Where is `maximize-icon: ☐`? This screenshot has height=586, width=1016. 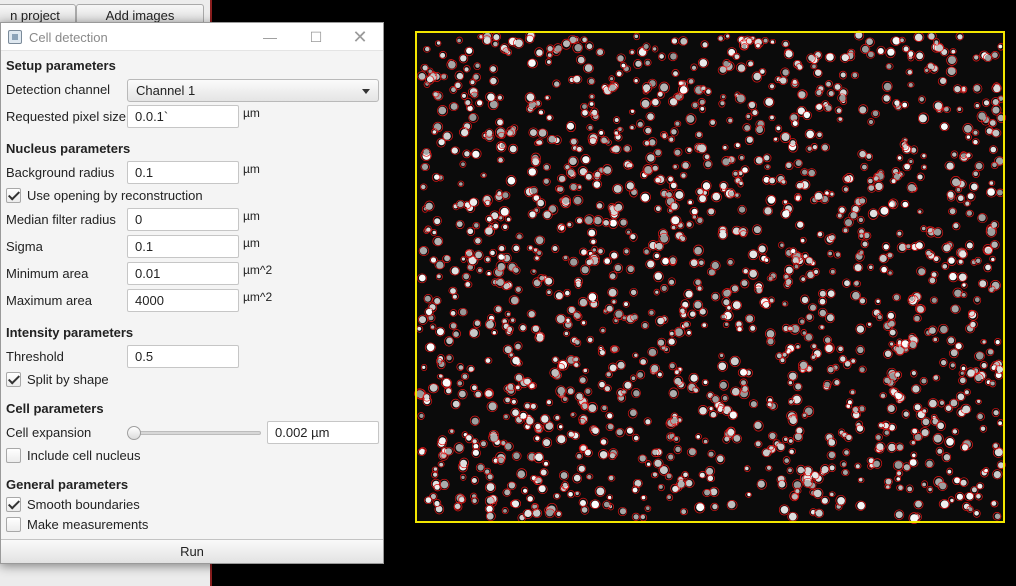 maximize-icon: ☐ is located at coordinates (316, 37).